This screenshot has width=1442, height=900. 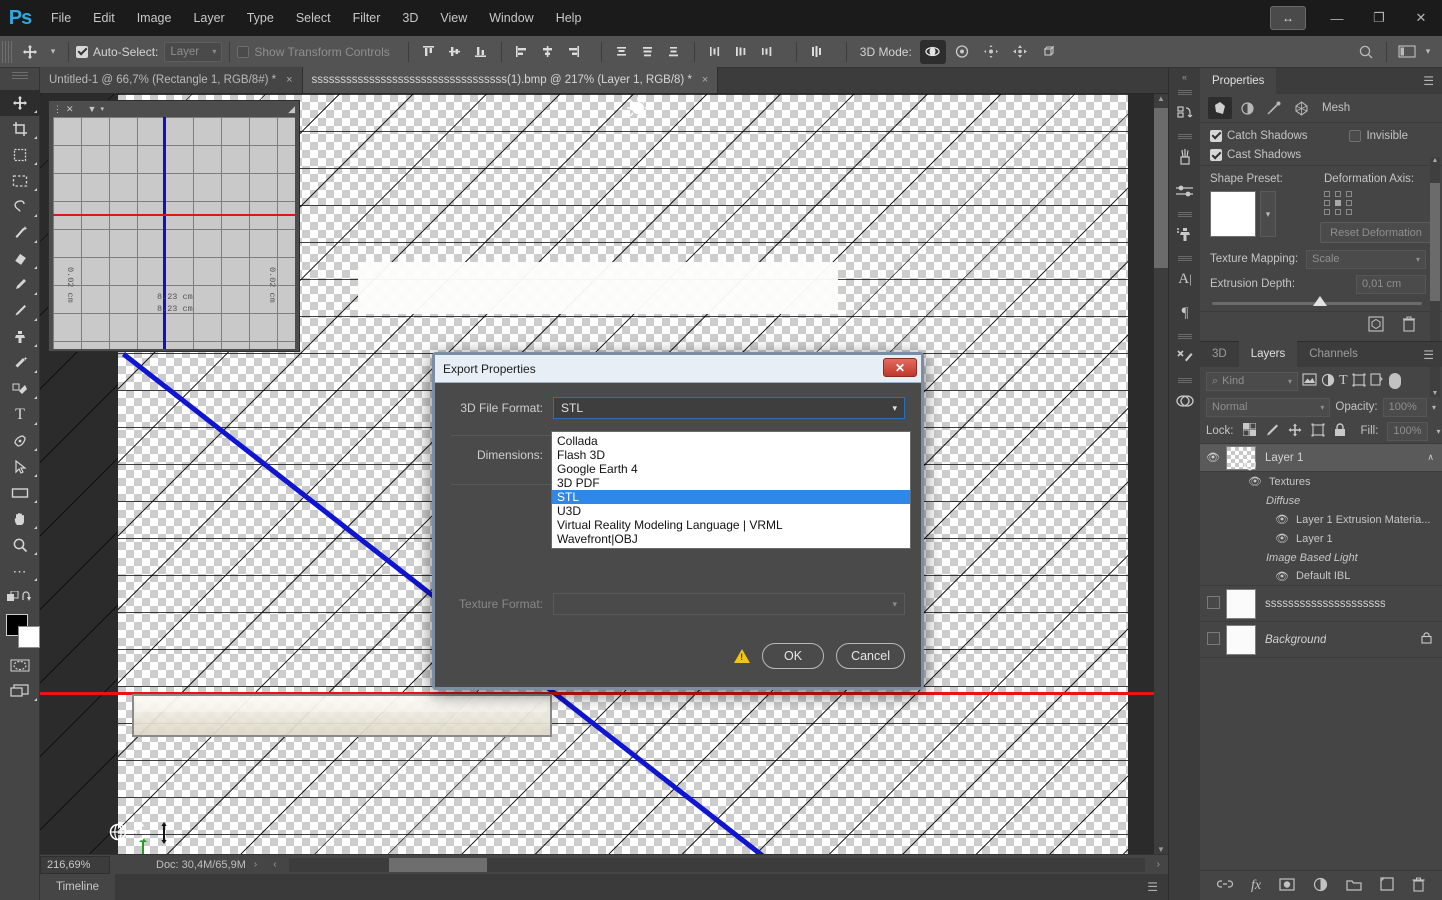 I want to click on show-transform-controls-checkbox, so click(x=243, y=51).